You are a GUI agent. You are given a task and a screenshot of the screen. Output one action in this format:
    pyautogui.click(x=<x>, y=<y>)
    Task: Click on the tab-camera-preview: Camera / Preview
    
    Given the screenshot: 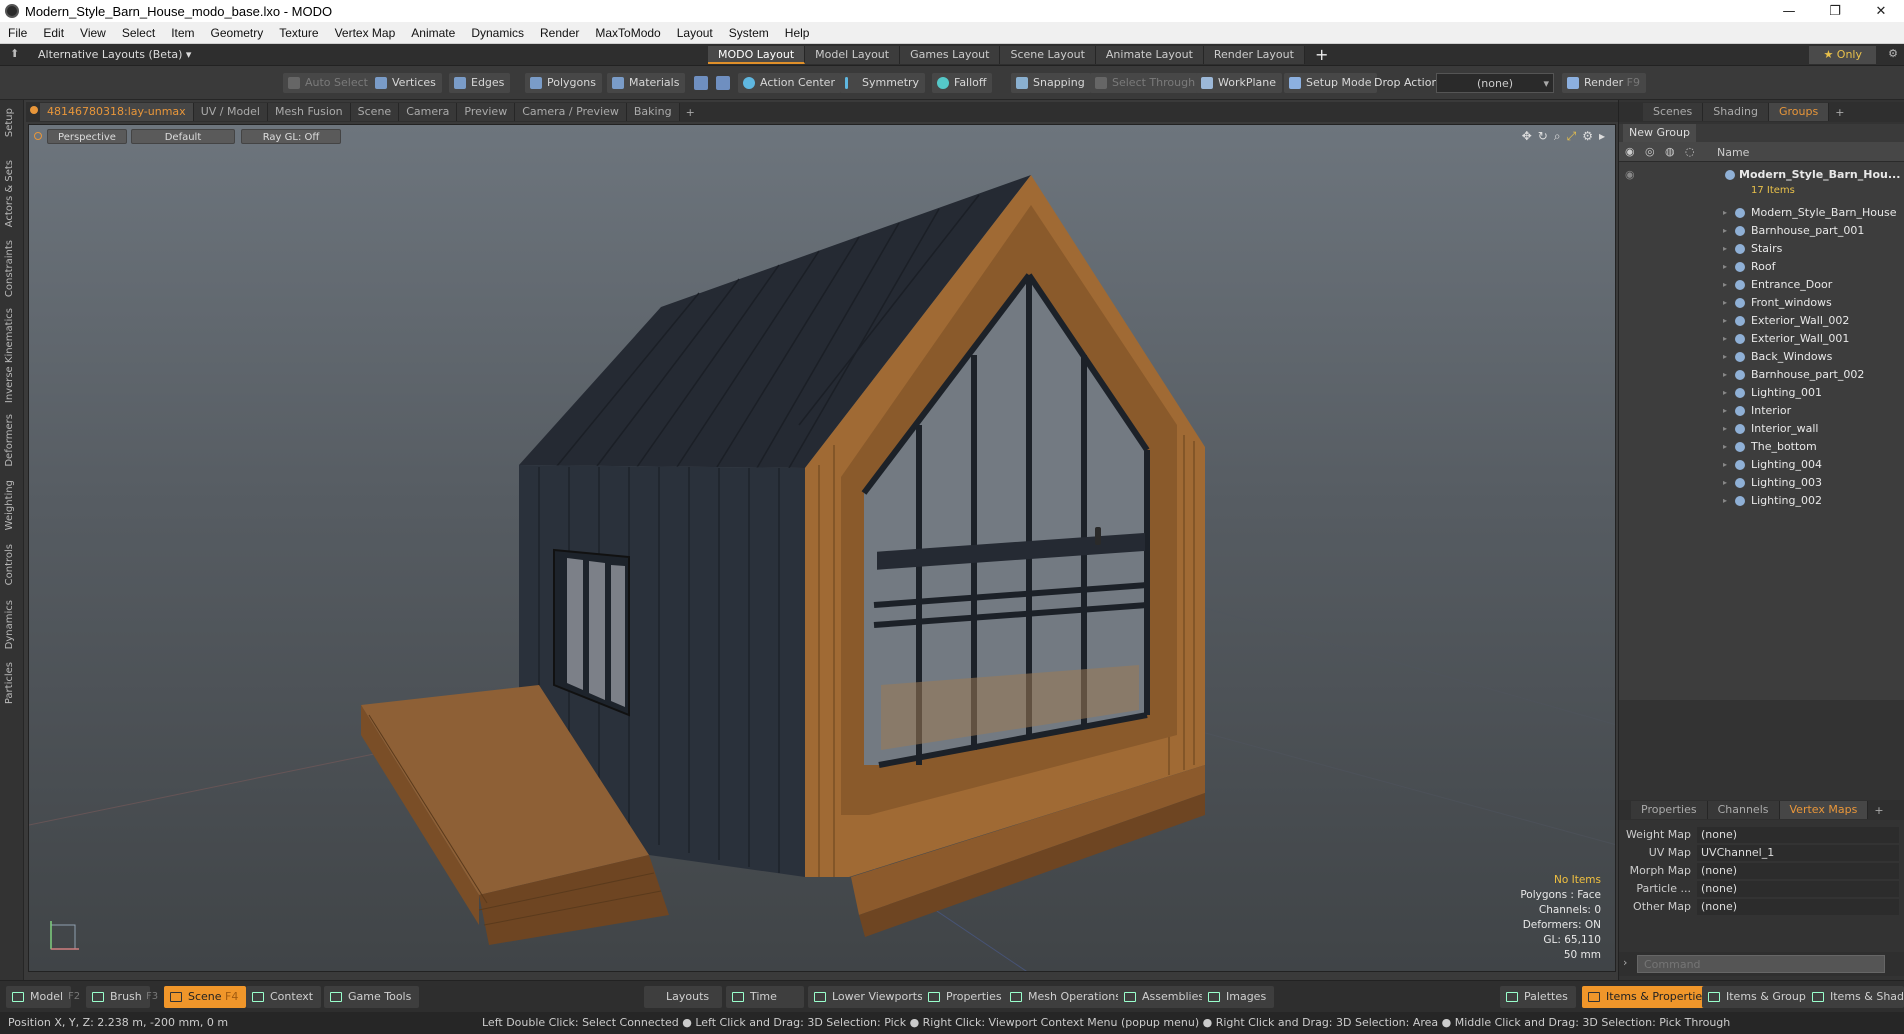 What is the action you would take?
    pyautogui.click(x=571, y=112)
    